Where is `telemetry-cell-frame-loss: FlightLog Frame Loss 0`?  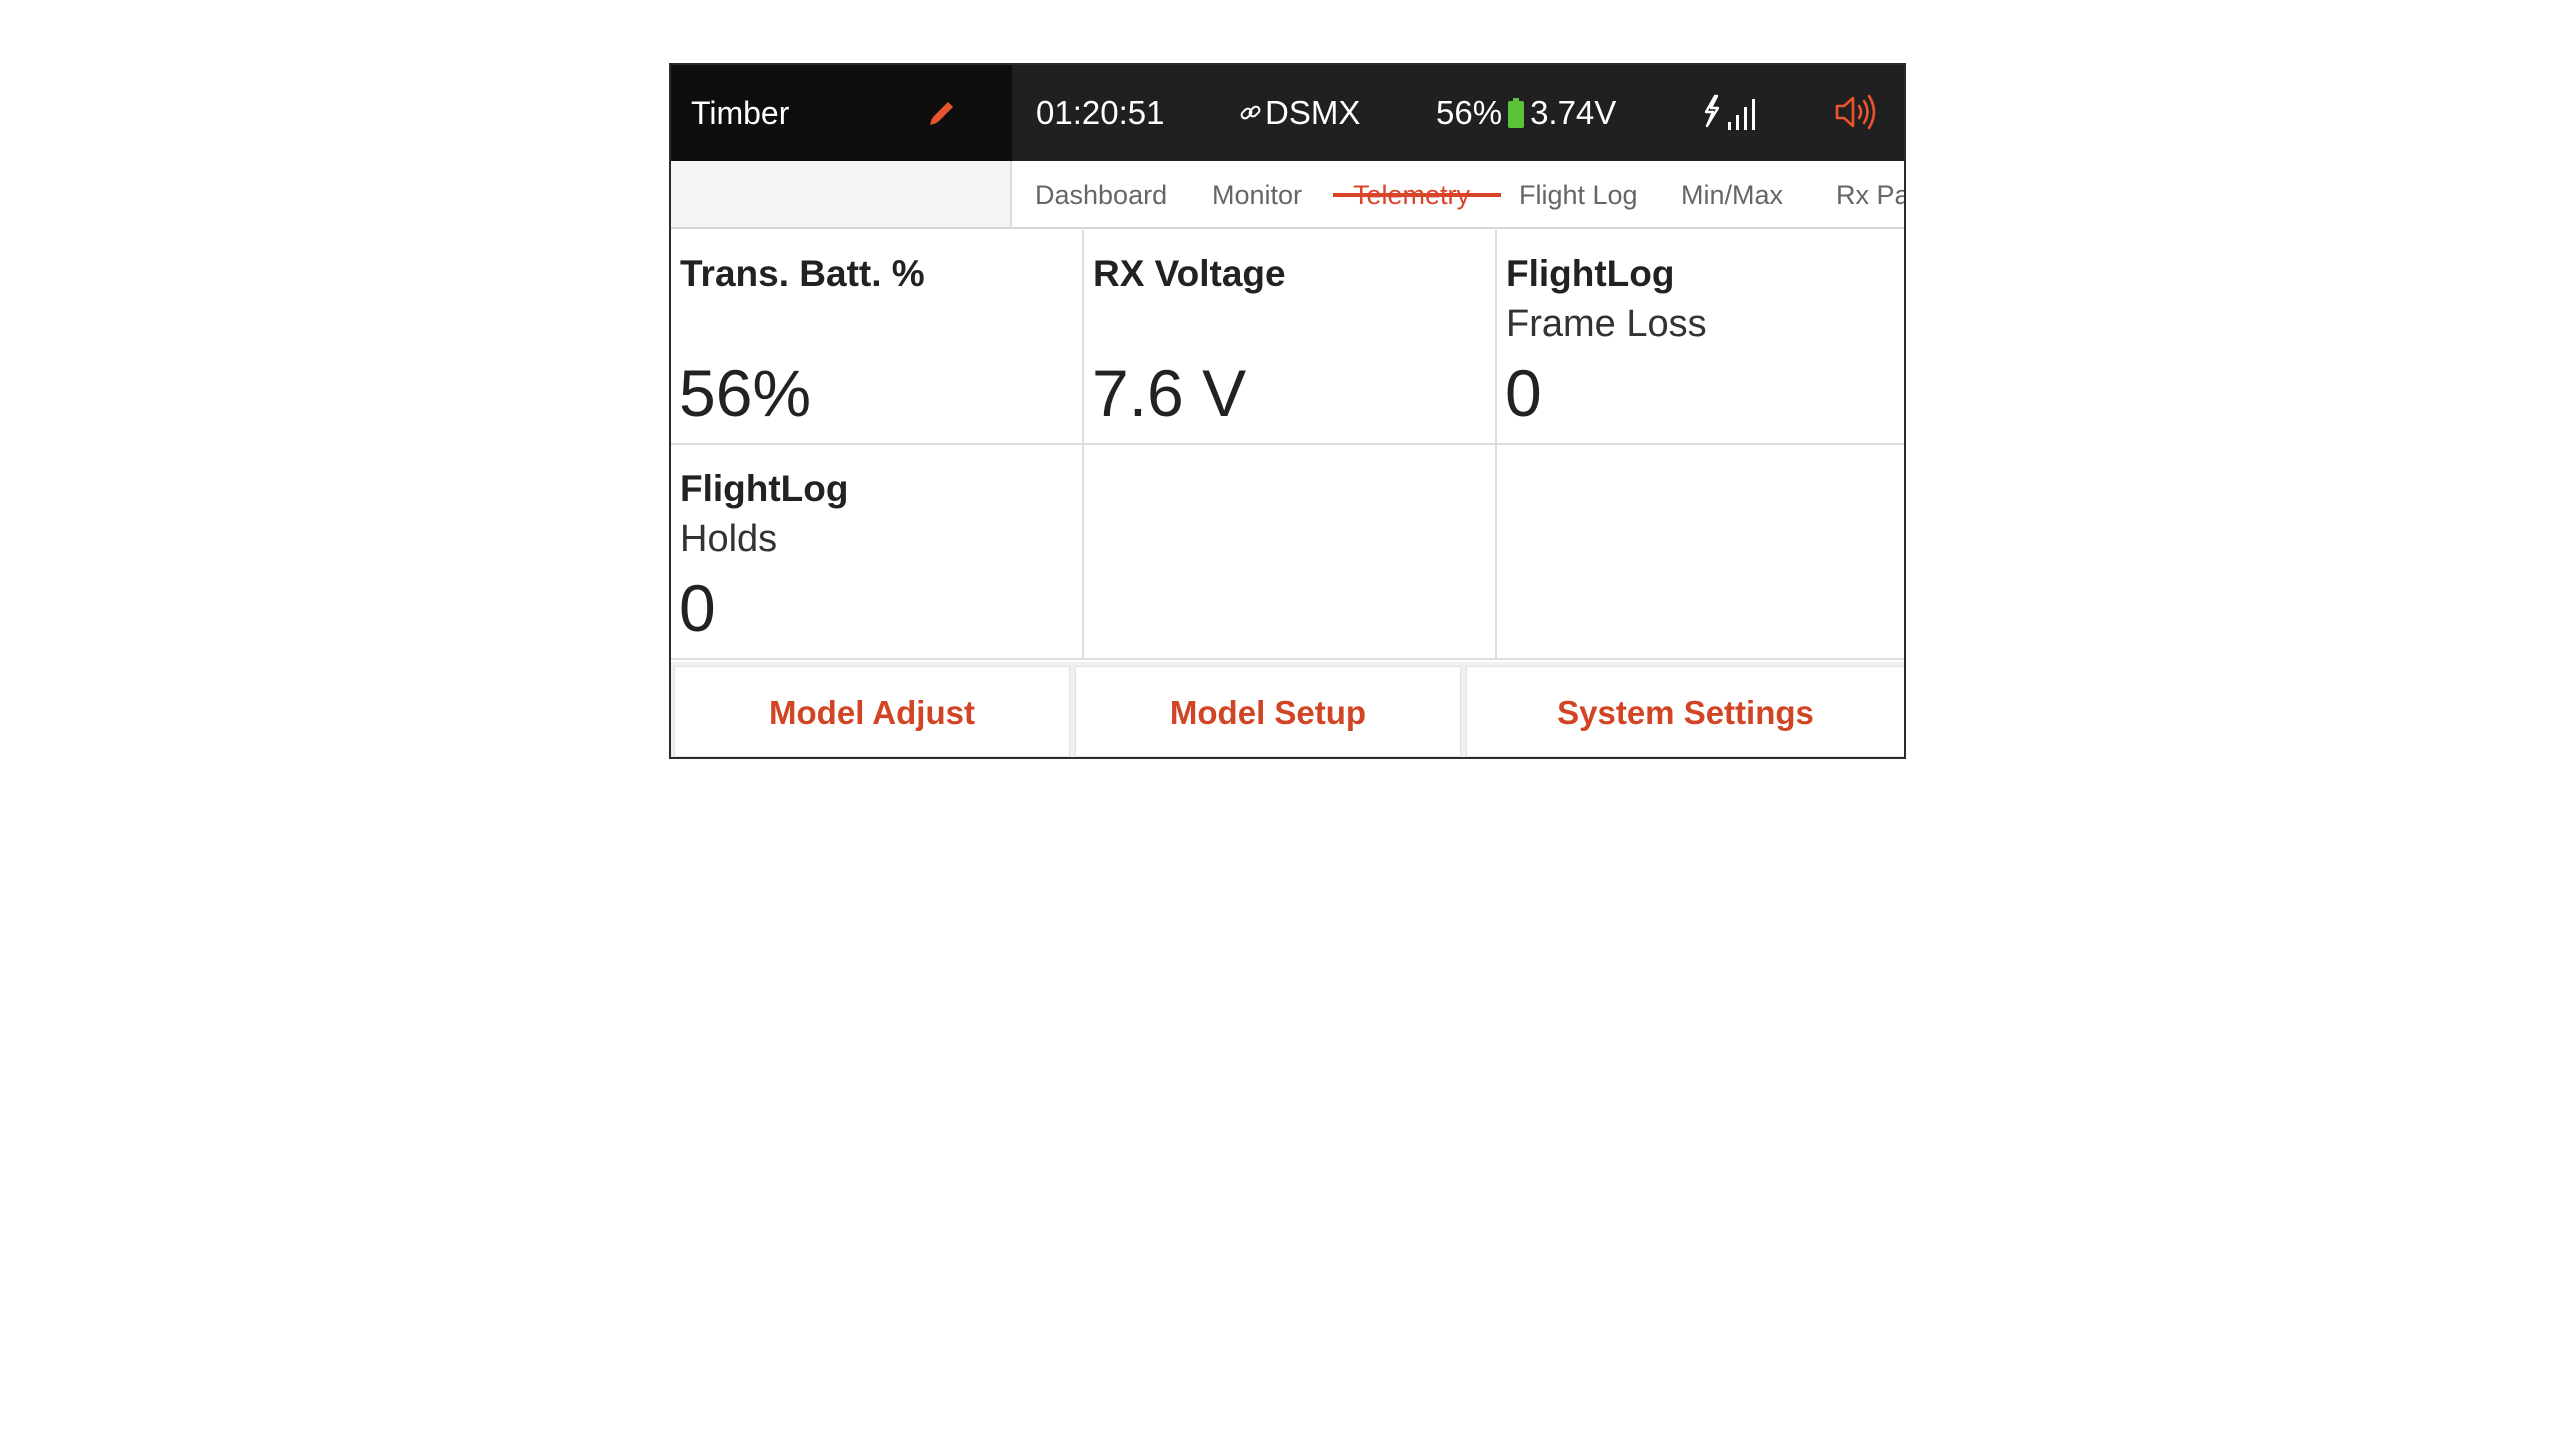
telemetry-cell-frame-loss: FlightLog Frame Loss 0 is located at coordinates (1700, 337).